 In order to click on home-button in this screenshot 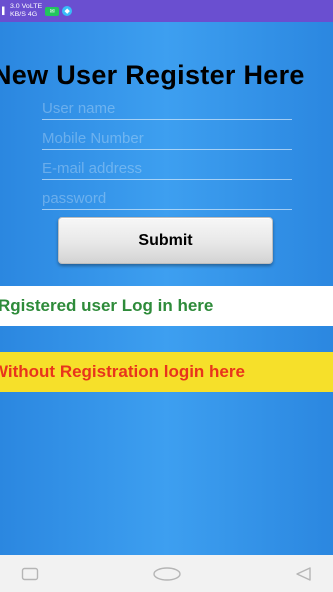, I will do `click(167, 574)`.